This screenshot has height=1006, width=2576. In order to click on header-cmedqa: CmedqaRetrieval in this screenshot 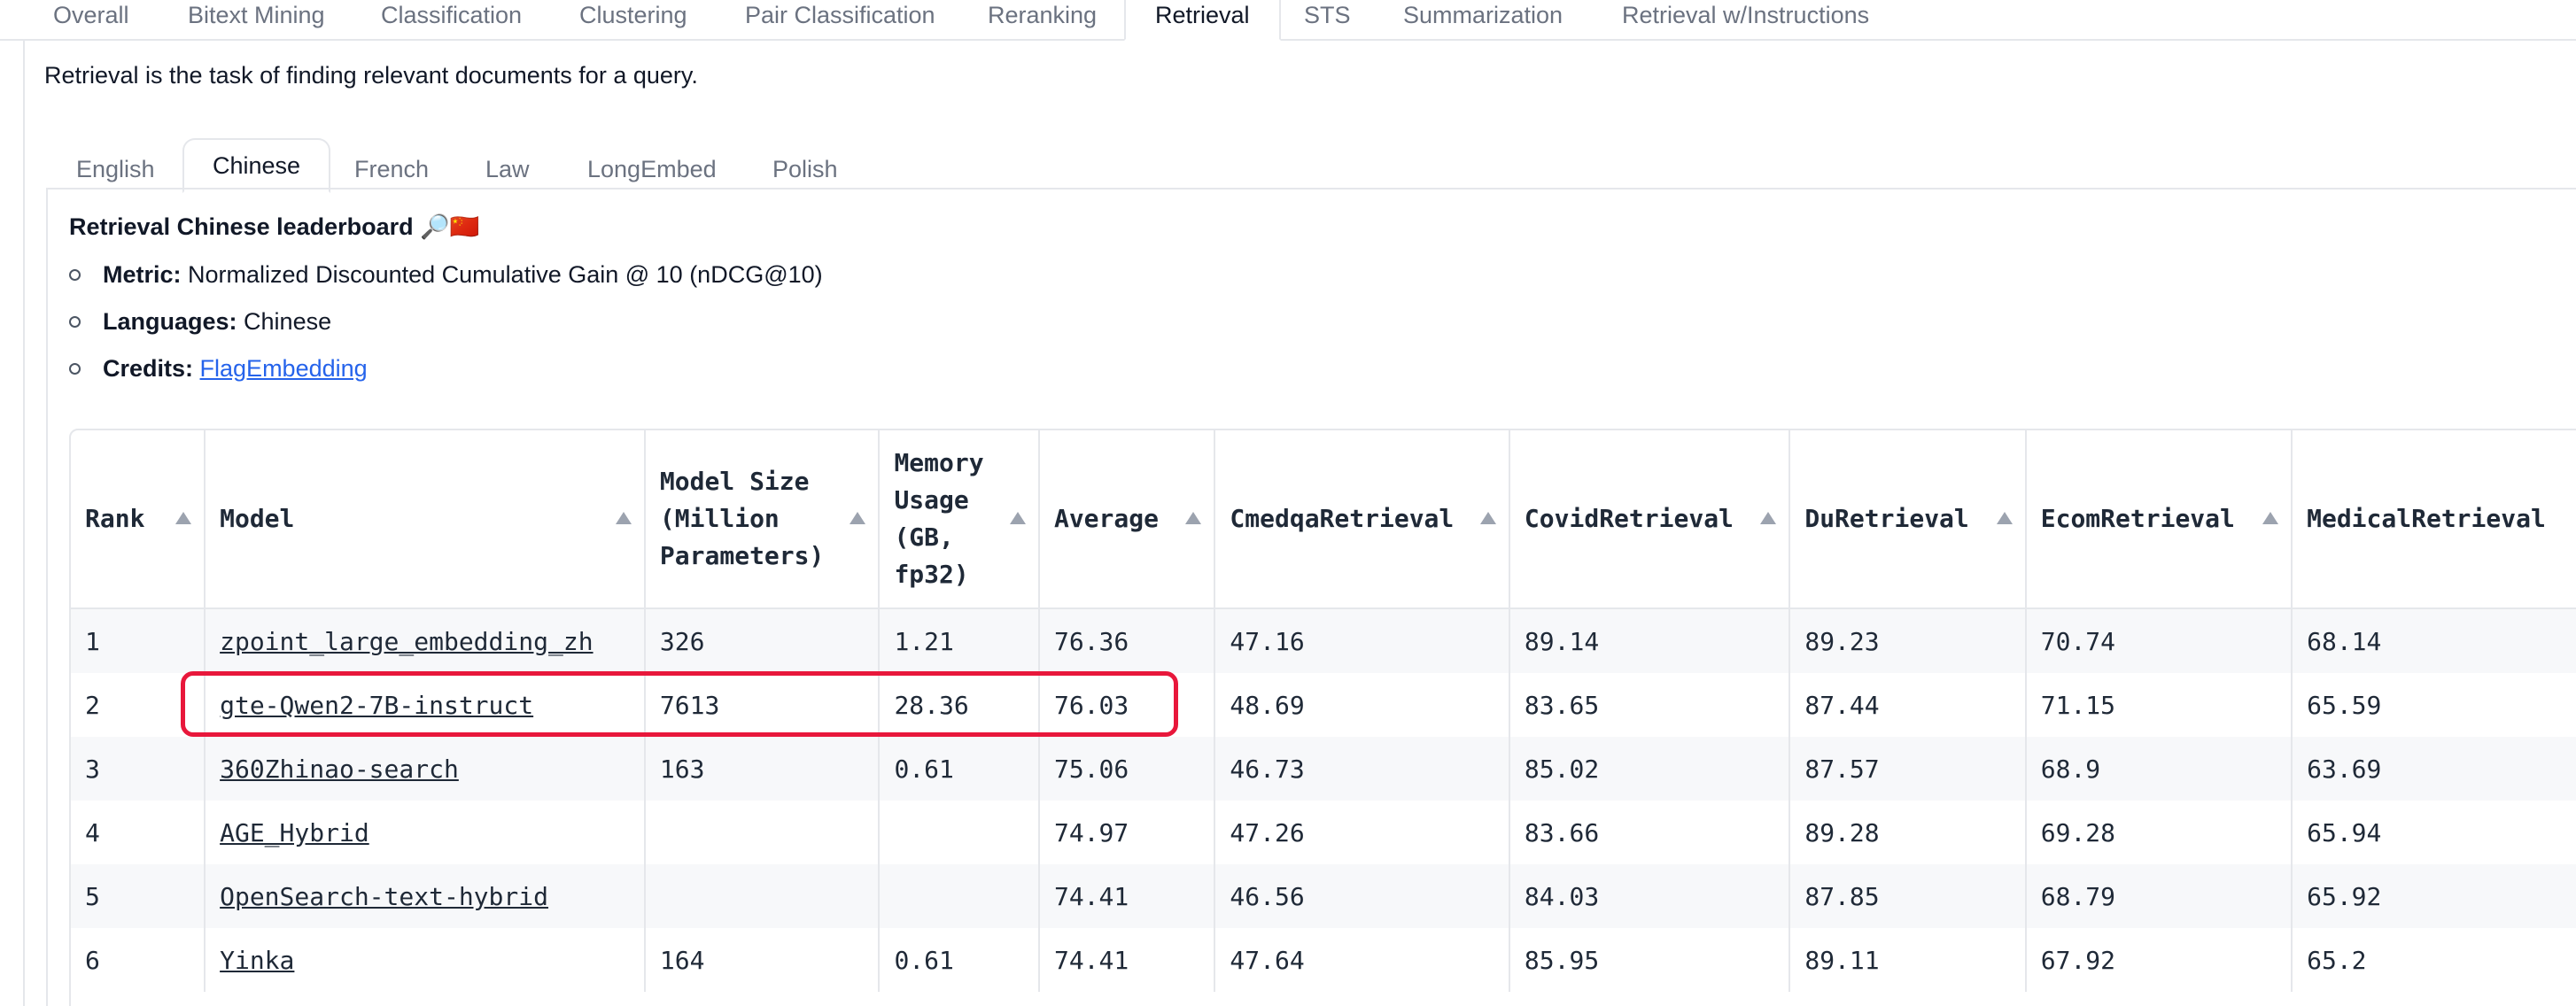, I will do `click(1362, 519)`.